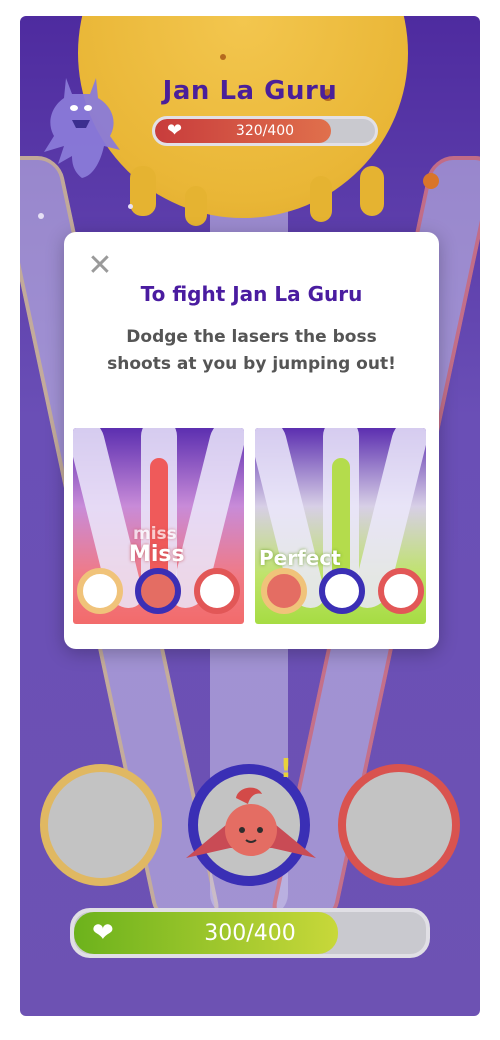 This screenshot has height=1040, width=500. I want to click on lane-circle-center, so click(342, 591).